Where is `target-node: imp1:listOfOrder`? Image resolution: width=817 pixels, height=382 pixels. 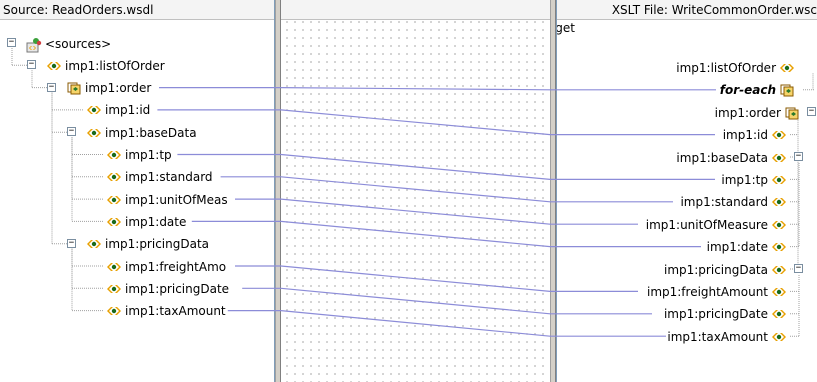 target-node: imp1:listOfOrder is located at coordinates (735, 67).